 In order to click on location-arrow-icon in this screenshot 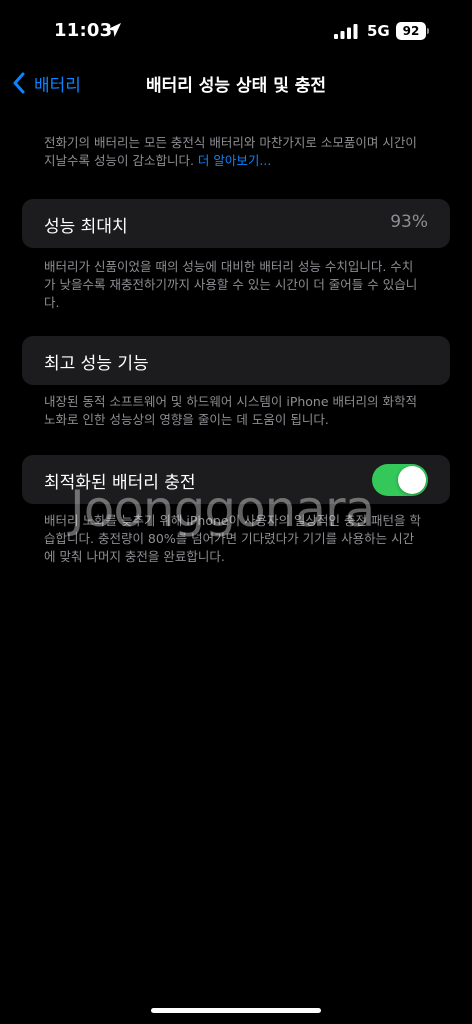, I will do `click(114, 30)`.